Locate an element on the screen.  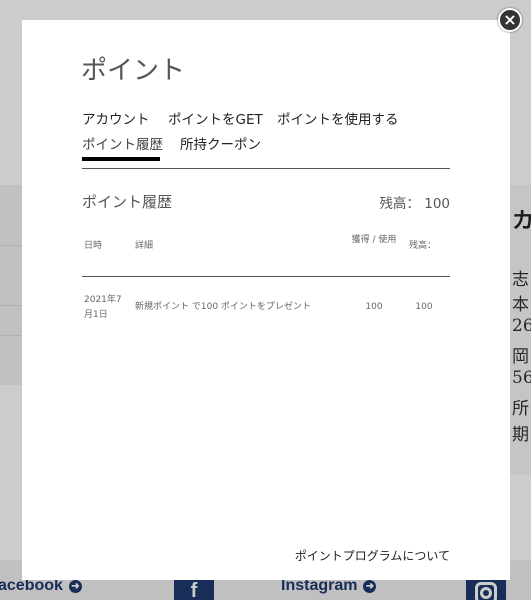
close-button: × is located at coordinates (510, 20).